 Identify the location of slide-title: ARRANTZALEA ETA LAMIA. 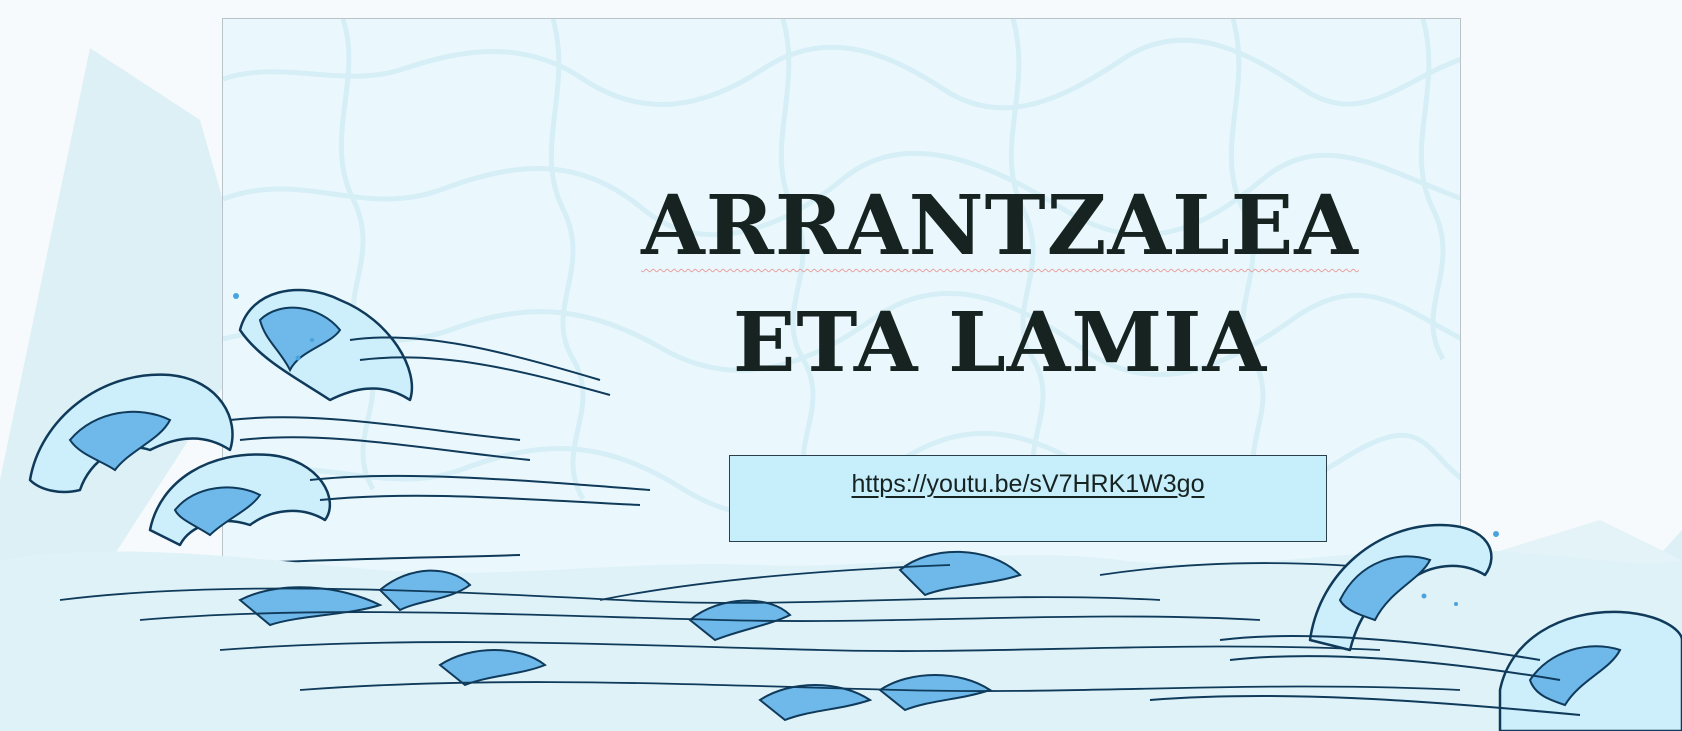
(1000, 285).